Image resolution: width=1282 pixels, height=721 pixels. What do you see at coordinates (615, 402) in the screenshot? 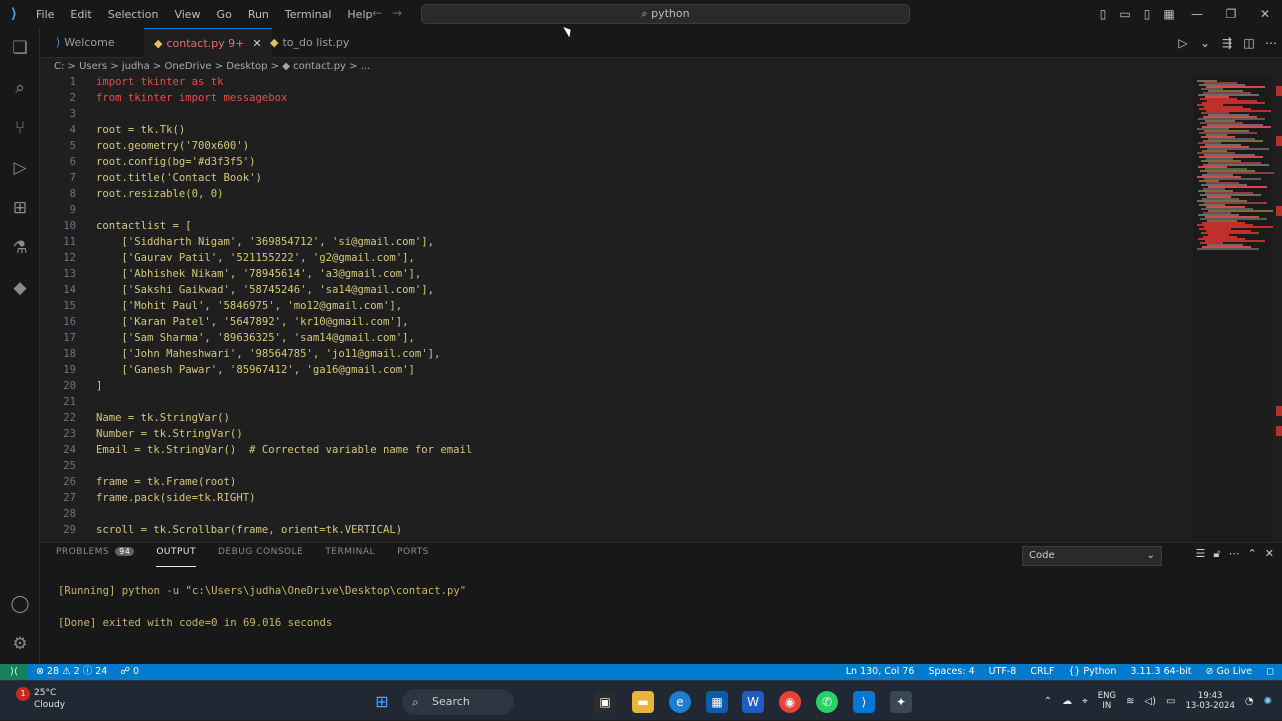
I see `code-line: 21` at bounding box center [615, 402].